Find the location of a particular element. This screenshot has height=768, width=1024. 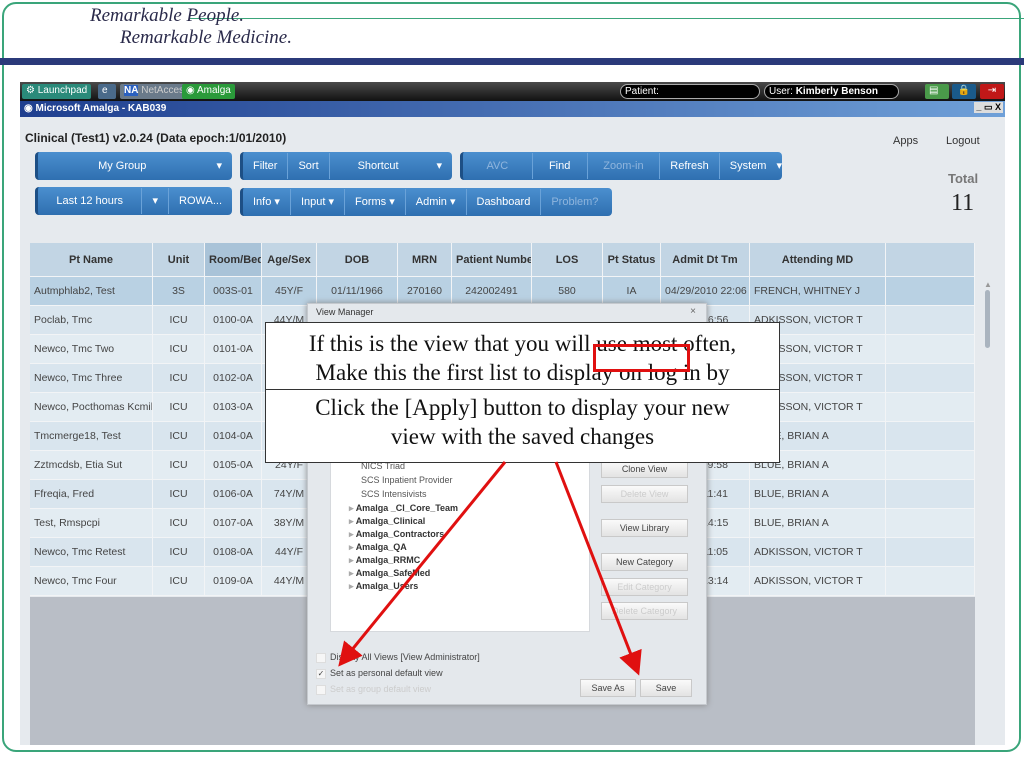

arrow-to-checkbox is located at coordinates (422, 564).